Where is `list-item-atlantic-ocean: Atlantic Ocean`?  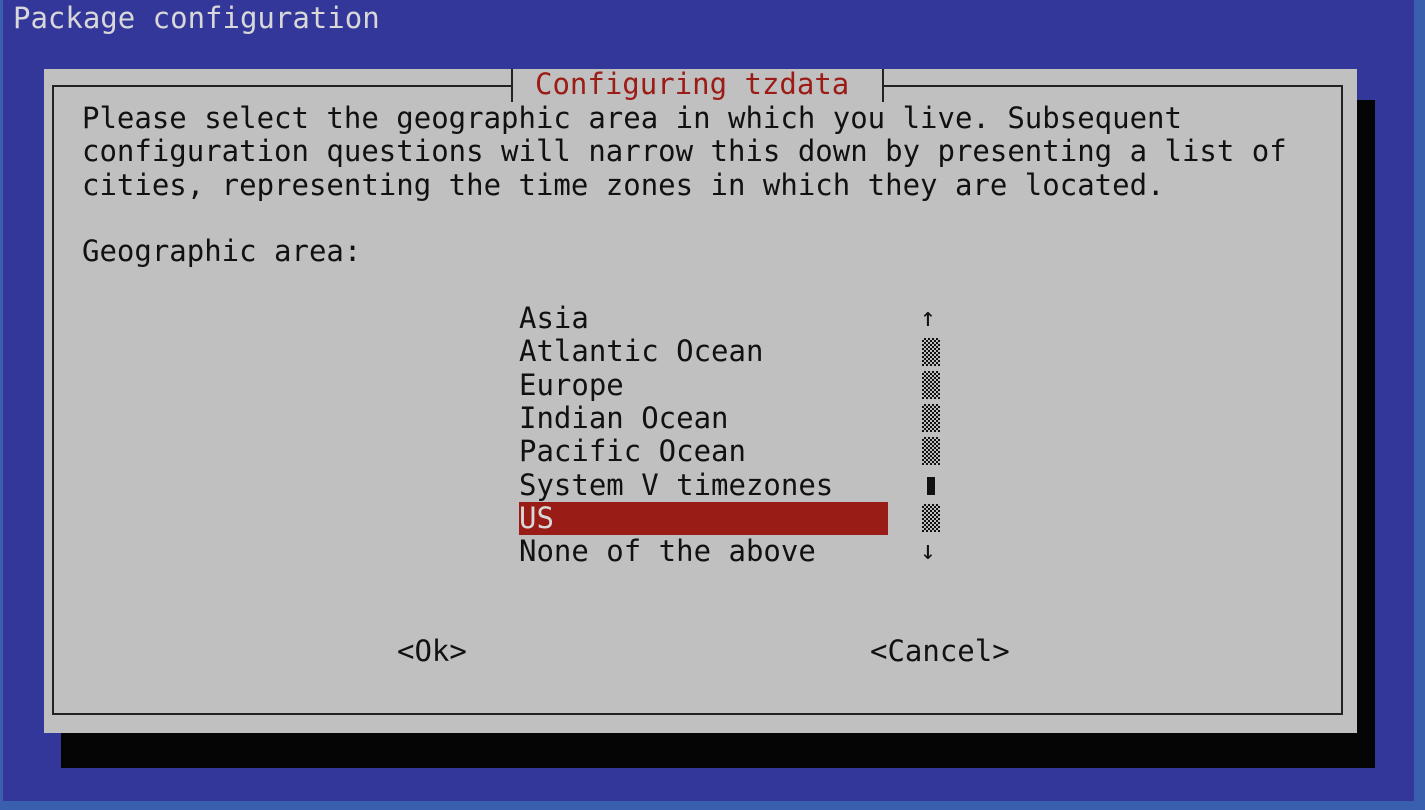 list-item-atlantic-ocean: Atlantic Ocean is located at coordinates (641, 351).